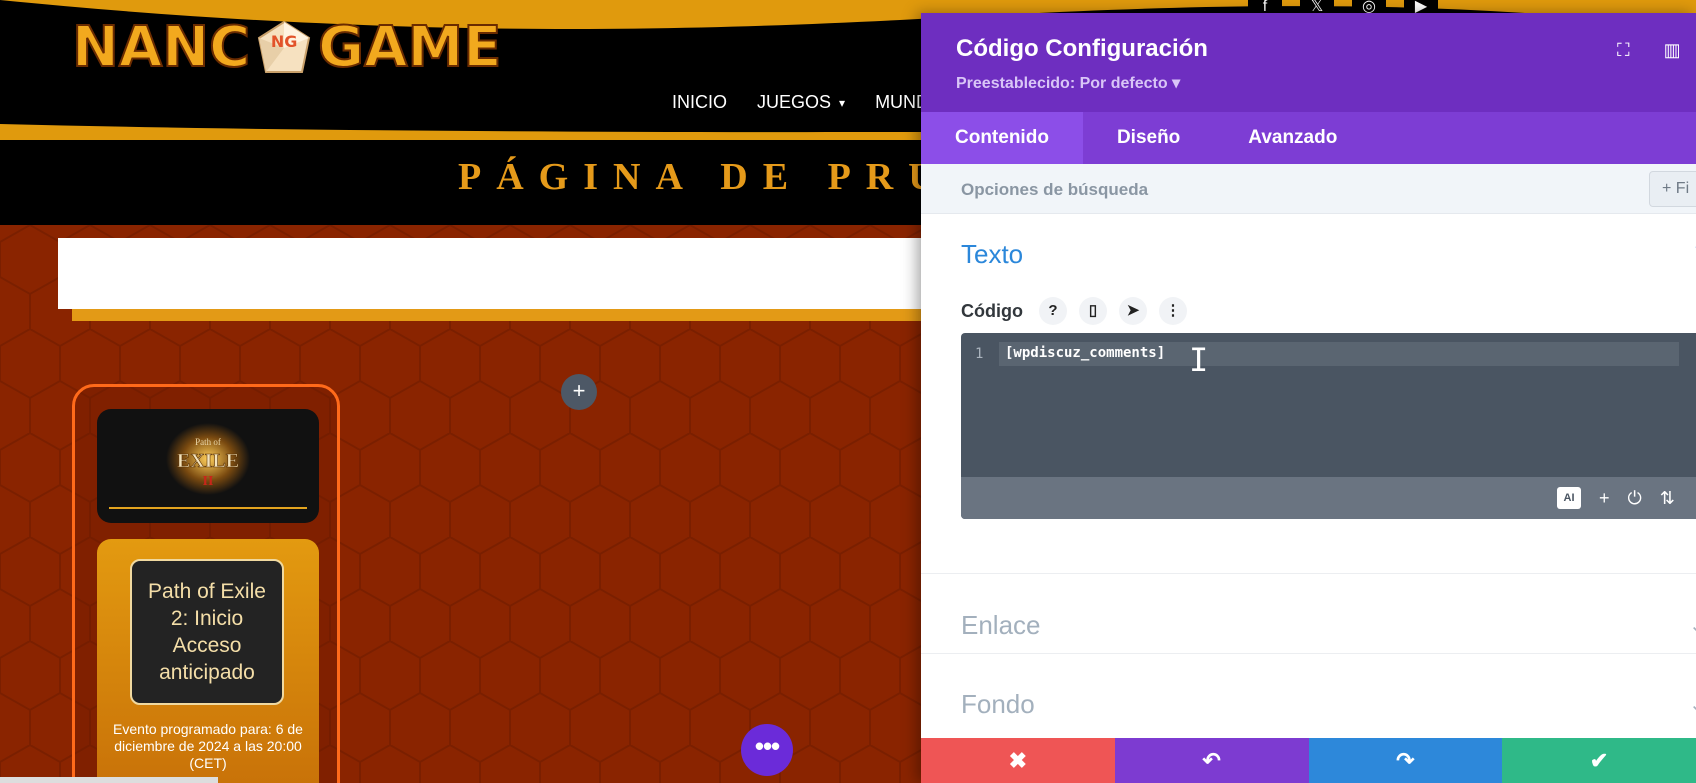  Describe the element at coordinates (1623, 50) in the screenshot. I see `fullscreen-icon: ⛶` at that location.